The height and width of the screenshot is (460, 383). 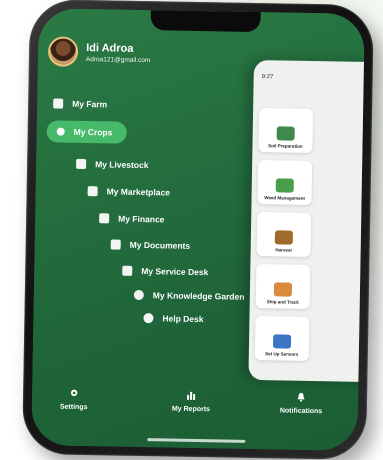 I want to click on gear-icon, so click(x=74, y=393).